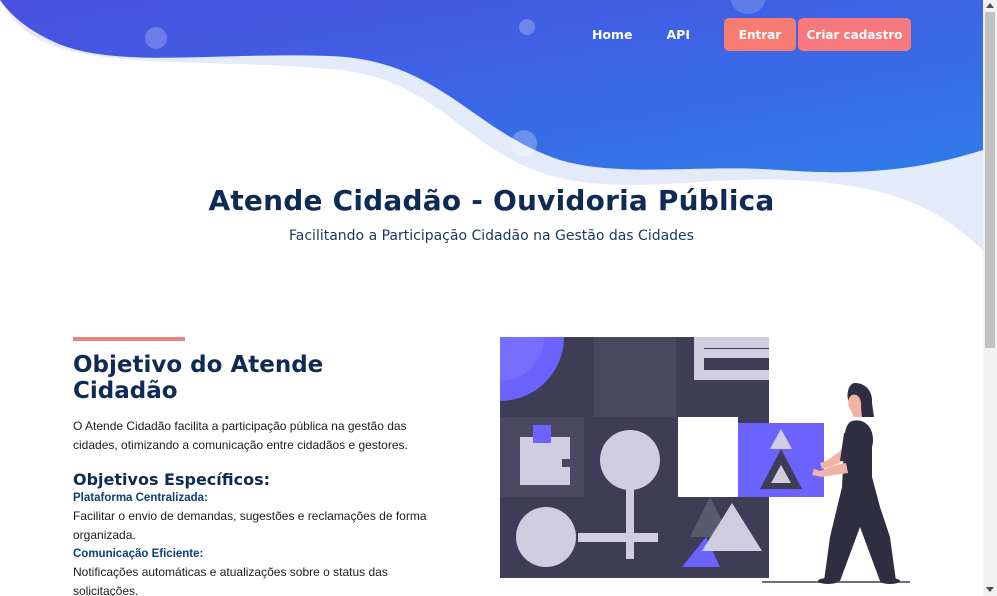  What do you see at coordinates (679, 34) in the screenshot?
I see `nav-api-link: API` at bounding box center [679, 34].